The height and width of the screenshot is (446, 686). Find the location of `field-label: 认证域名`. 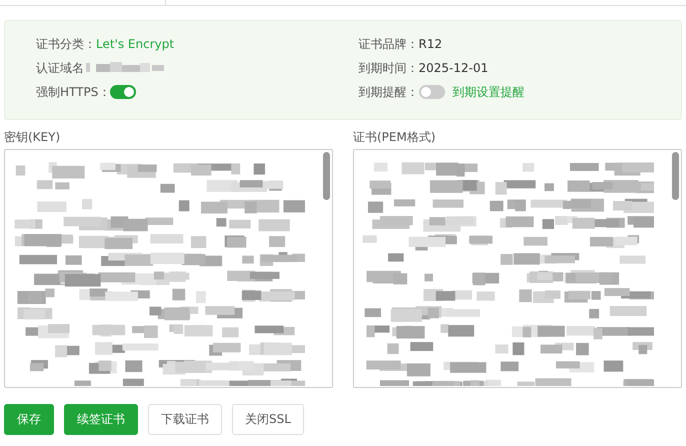

field-label: 认证域名 is located at coordinates (60, 68).